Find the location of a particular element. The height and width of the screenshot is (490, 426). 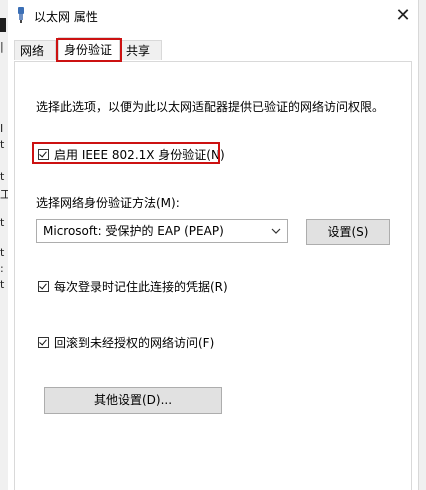

settings-button: 设置(S) is located at coordinates (348, 232).